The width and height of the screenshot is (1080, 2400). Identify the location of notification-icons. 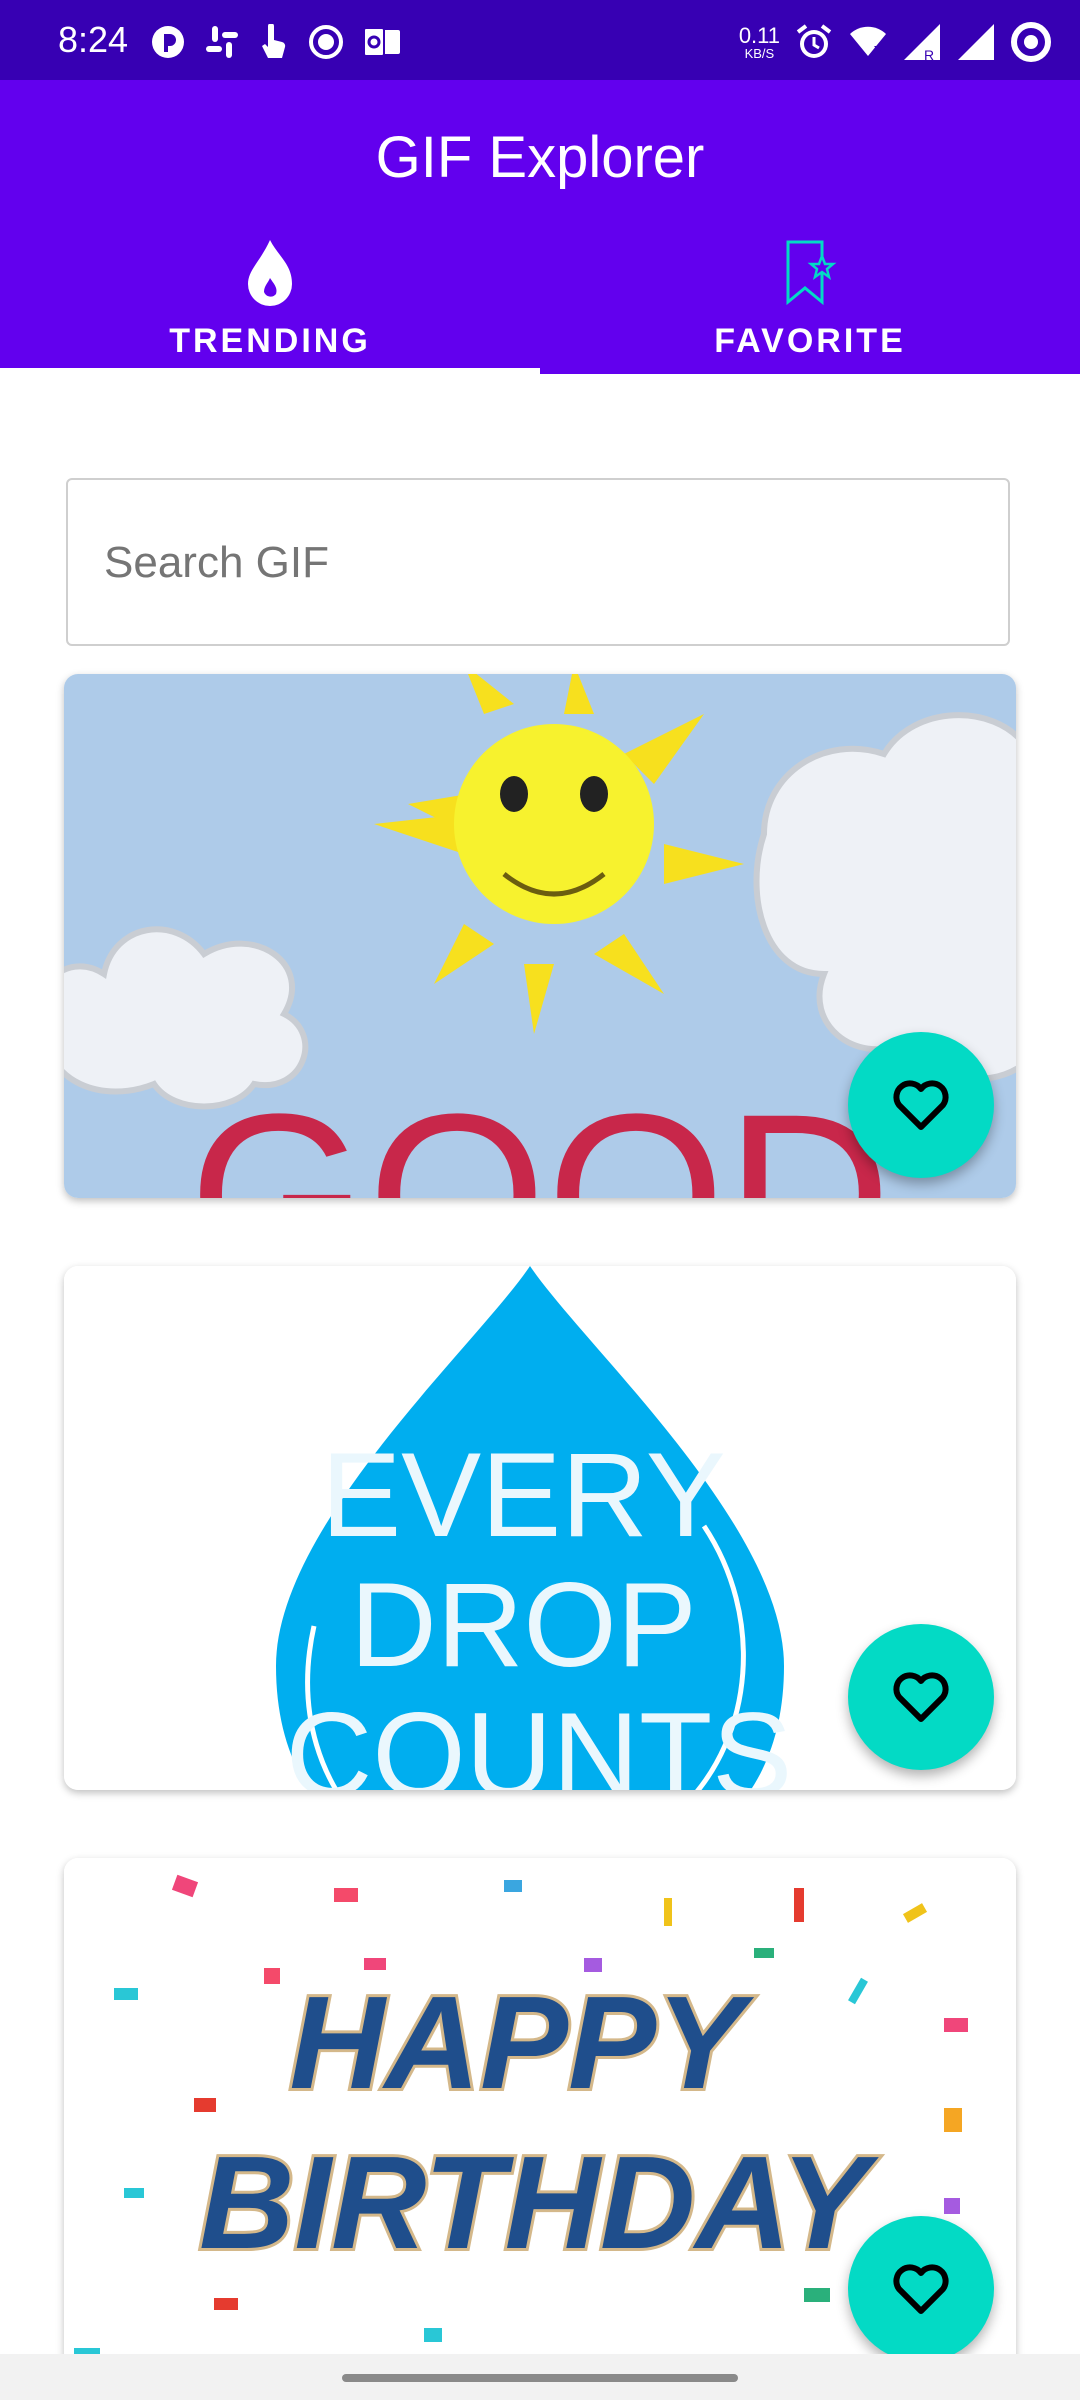
(276, 42).